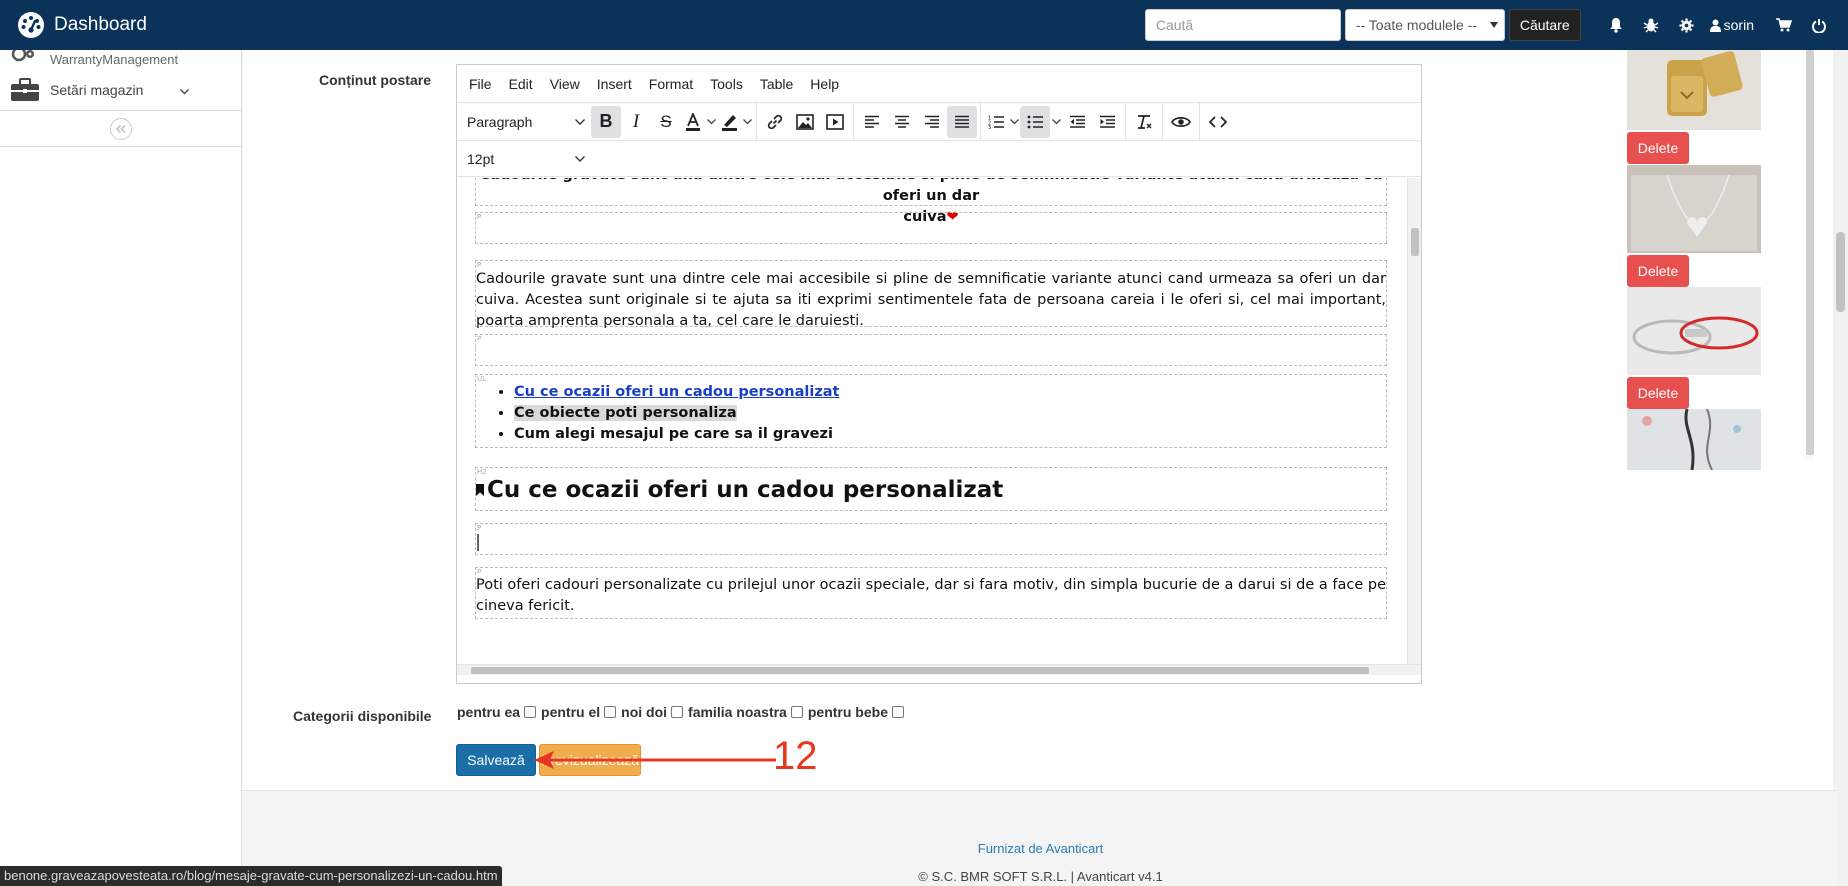 Image resolution: width=1848 pixels, height=886 pixels. Describe the element at coordinates (1694, 439) in the screenshot. I see `product-image-pattern` at that location.